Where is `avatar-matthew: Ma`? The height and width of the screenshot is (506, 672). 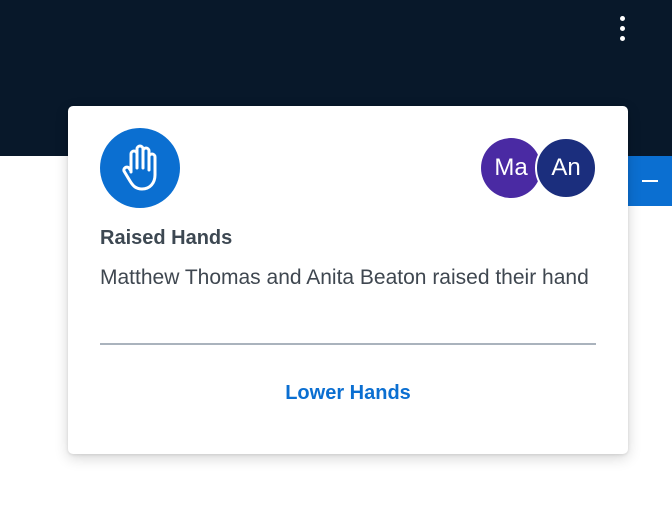 avatar-matthew: Ma is located at coordinates (511, 168).